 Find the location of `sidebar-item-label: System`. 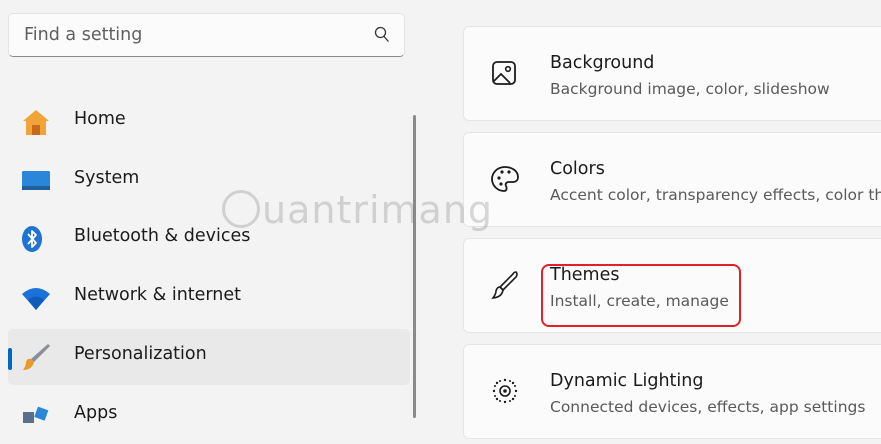

sidebar-item-label: System is located at coordinates (107, 178).